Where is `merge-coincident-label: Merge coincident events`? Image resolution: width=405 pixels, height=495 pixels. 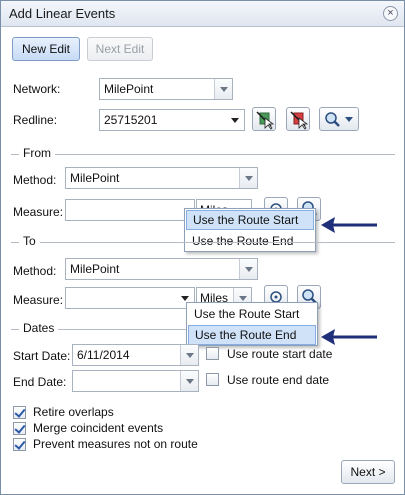 merge-coincident-label: Merge coincident events is located at coordinates (98, 428).